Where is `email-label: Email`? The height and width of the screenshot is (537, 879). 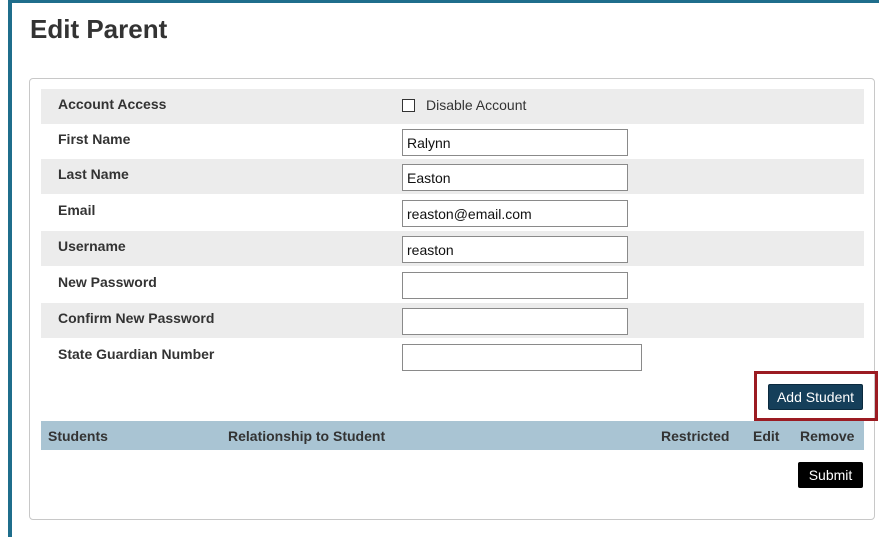
email-label: Email is located at coordinates (77, 210).